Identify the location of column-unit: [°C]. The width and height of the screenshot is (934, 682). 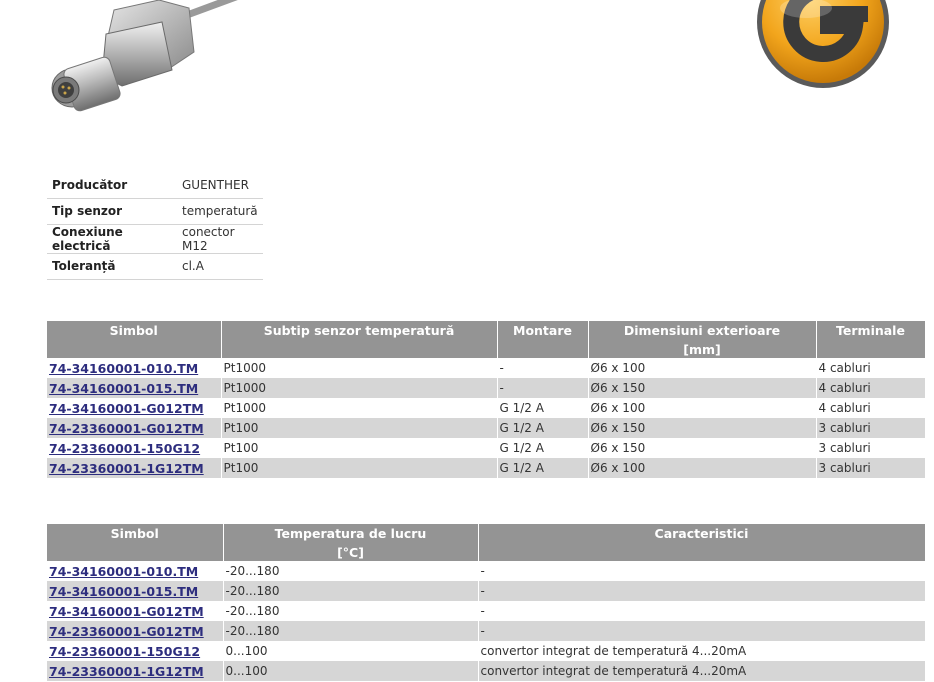
(351, 552).